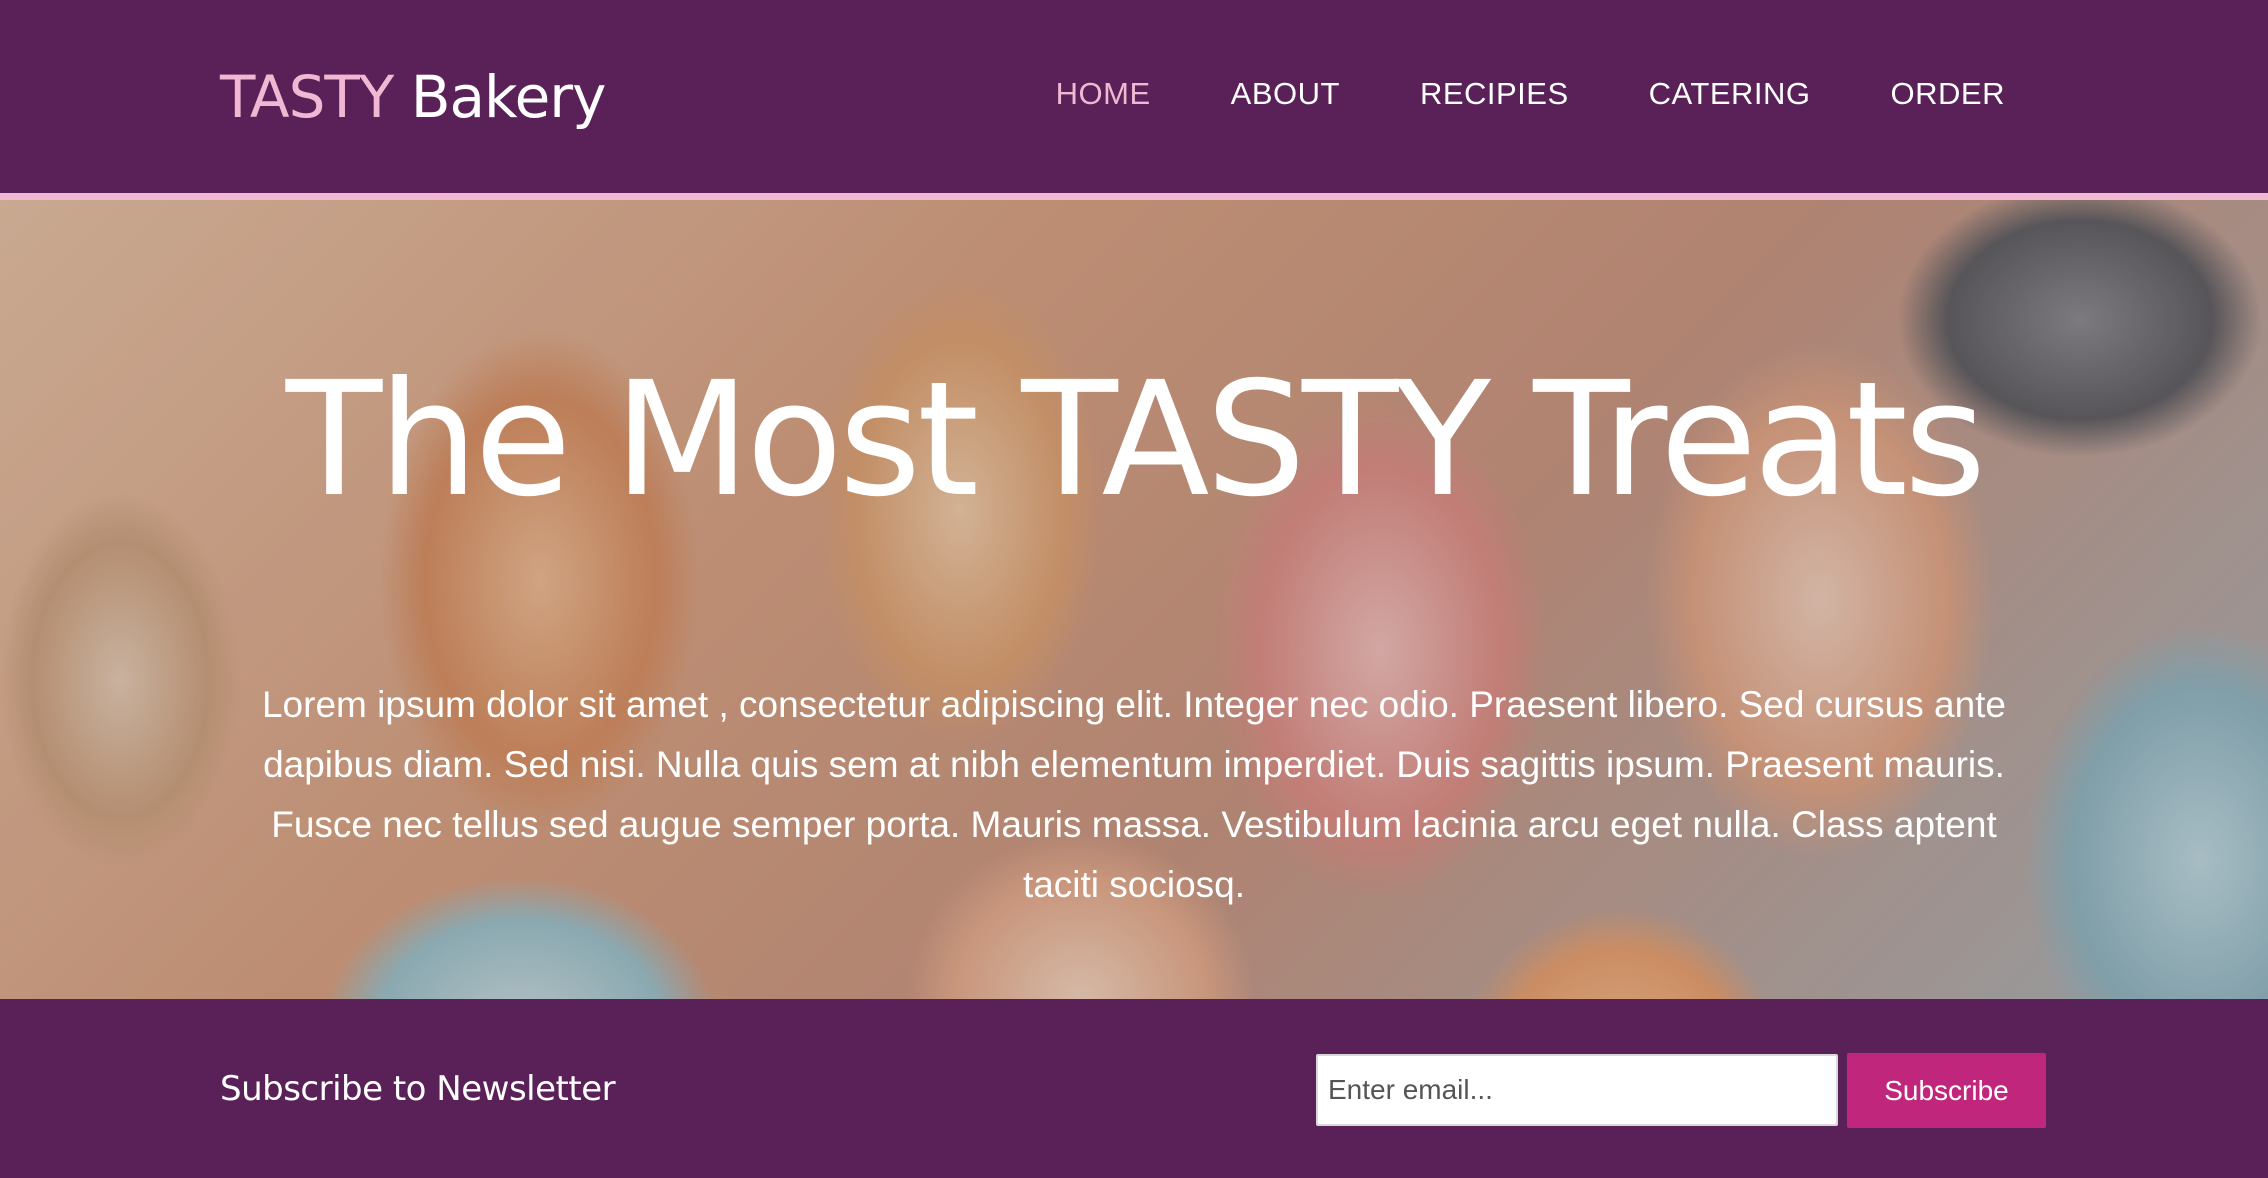 The width and height of the screenshot is (2268, 1178). I want to click on hero-title: The Most TASTY Treats, so click(1136, 440).